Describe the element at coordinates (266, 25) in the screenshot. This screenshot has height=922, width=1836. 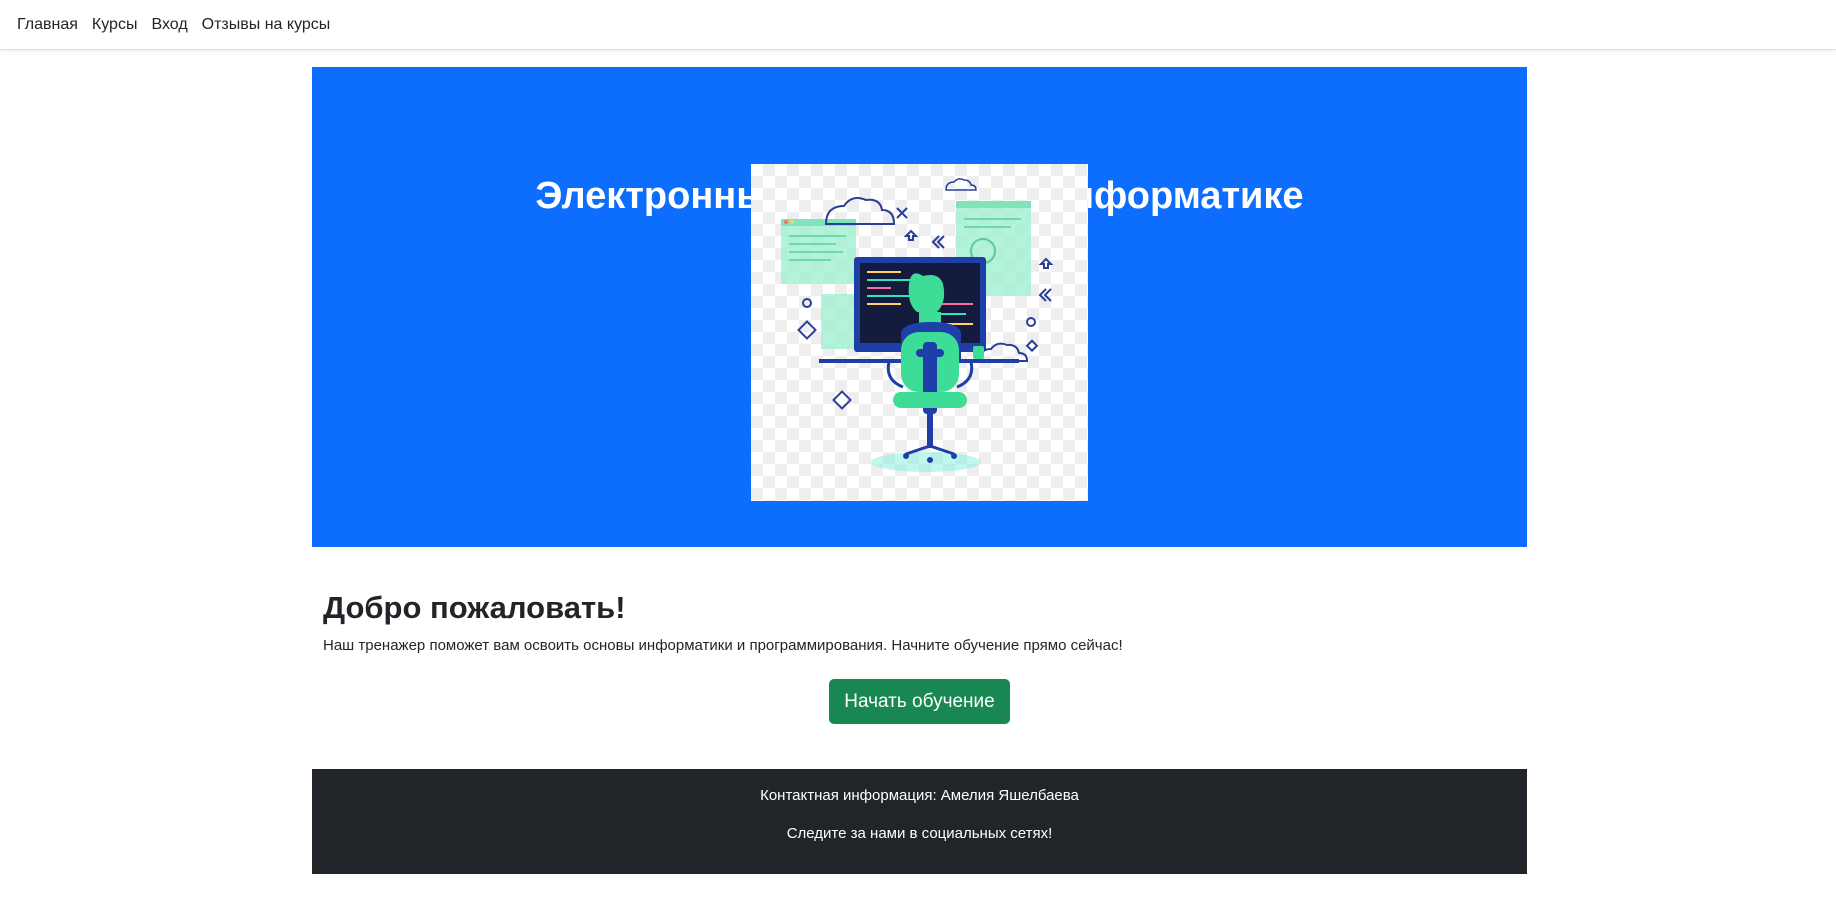
I see `nav-link-reviews: Отзывы на курсы` at that location.